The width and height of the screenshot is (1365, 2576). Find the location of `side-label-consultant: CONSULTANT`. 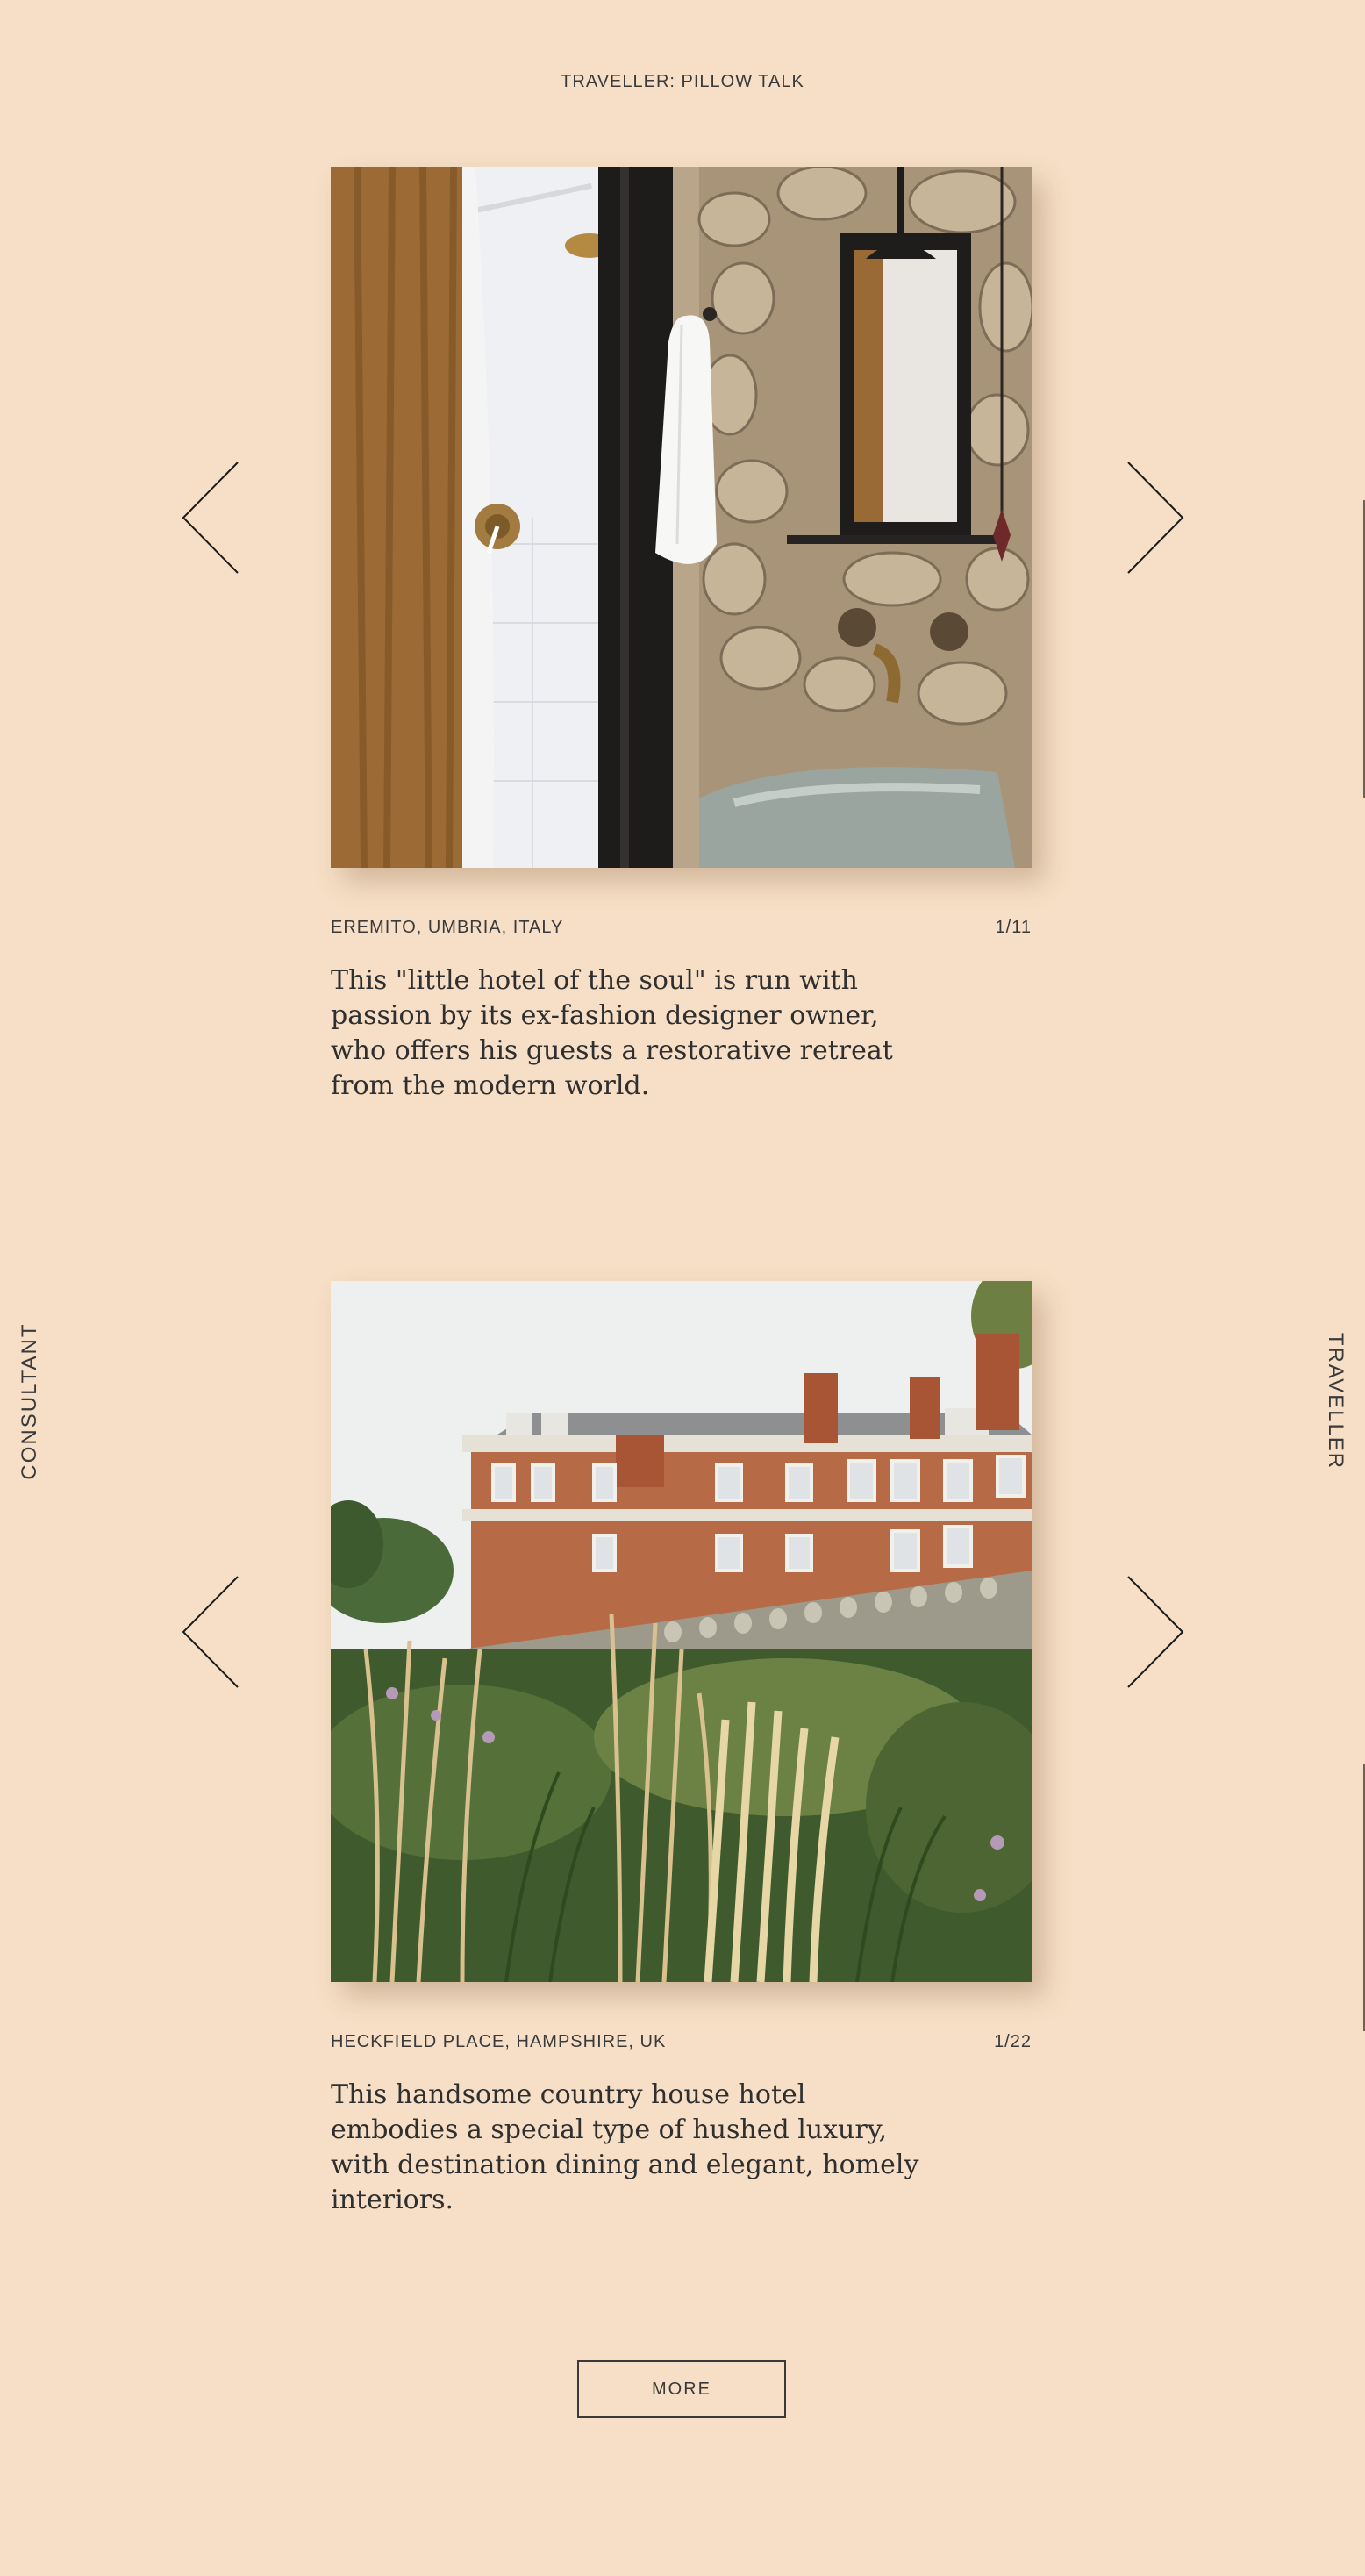

side-label-consultant: CONSULTANT is located at coordinates (30, 1400).